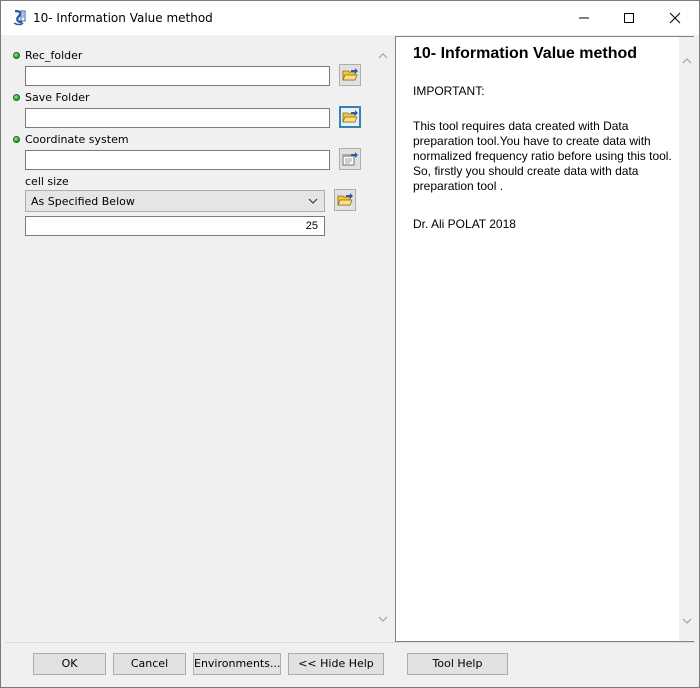  Describe the element at coordinates (383, 339) in the screenshot. I see `parameters-scrollbar` at that location.